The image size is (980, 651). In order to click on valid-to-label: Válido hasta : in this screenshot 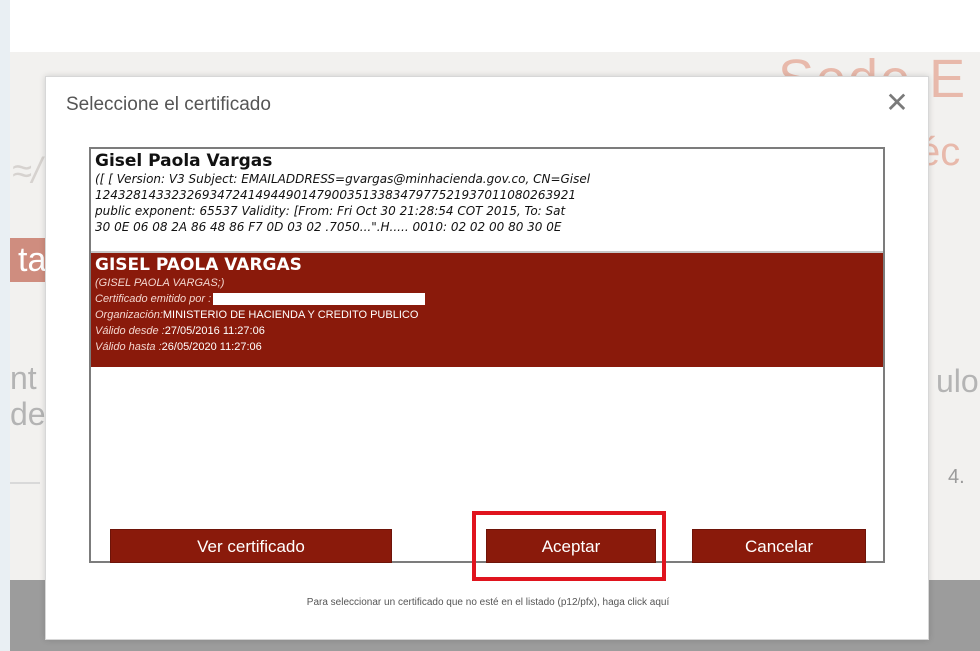, I will do `click(128, 347)`.